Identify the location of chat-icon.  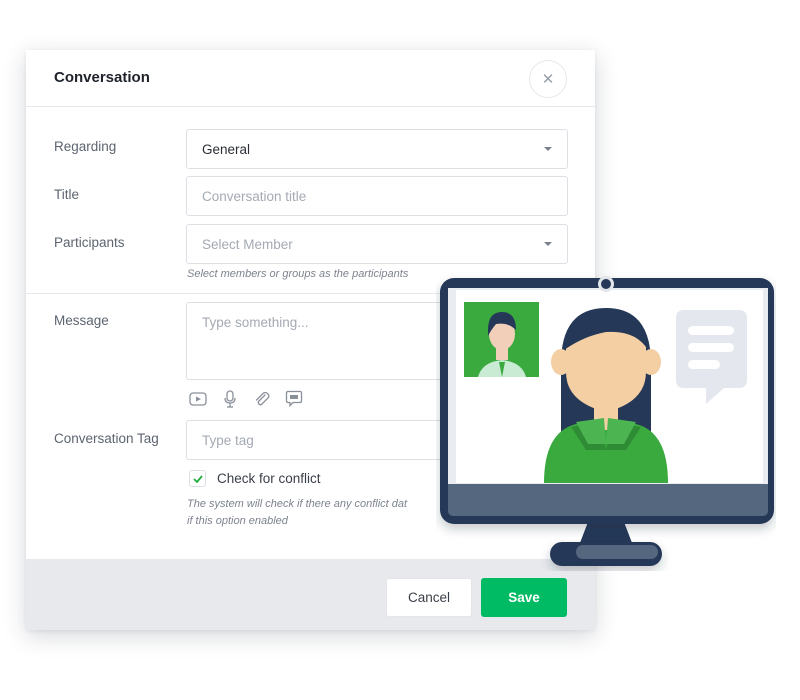
(294, 399).